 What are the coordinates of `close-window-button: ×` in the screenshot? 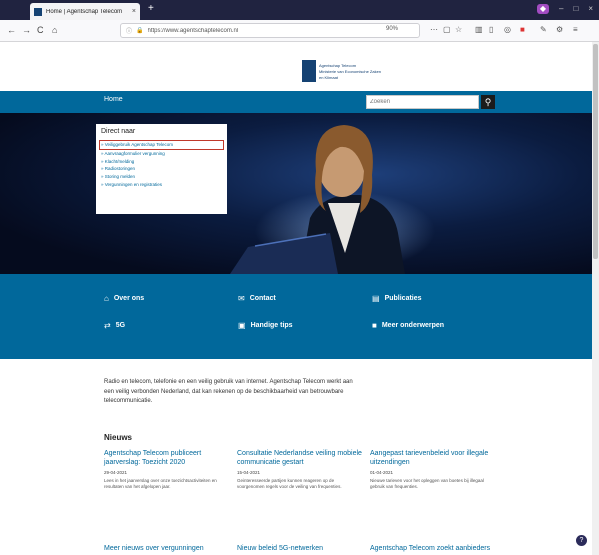 It's located at (590, 9).